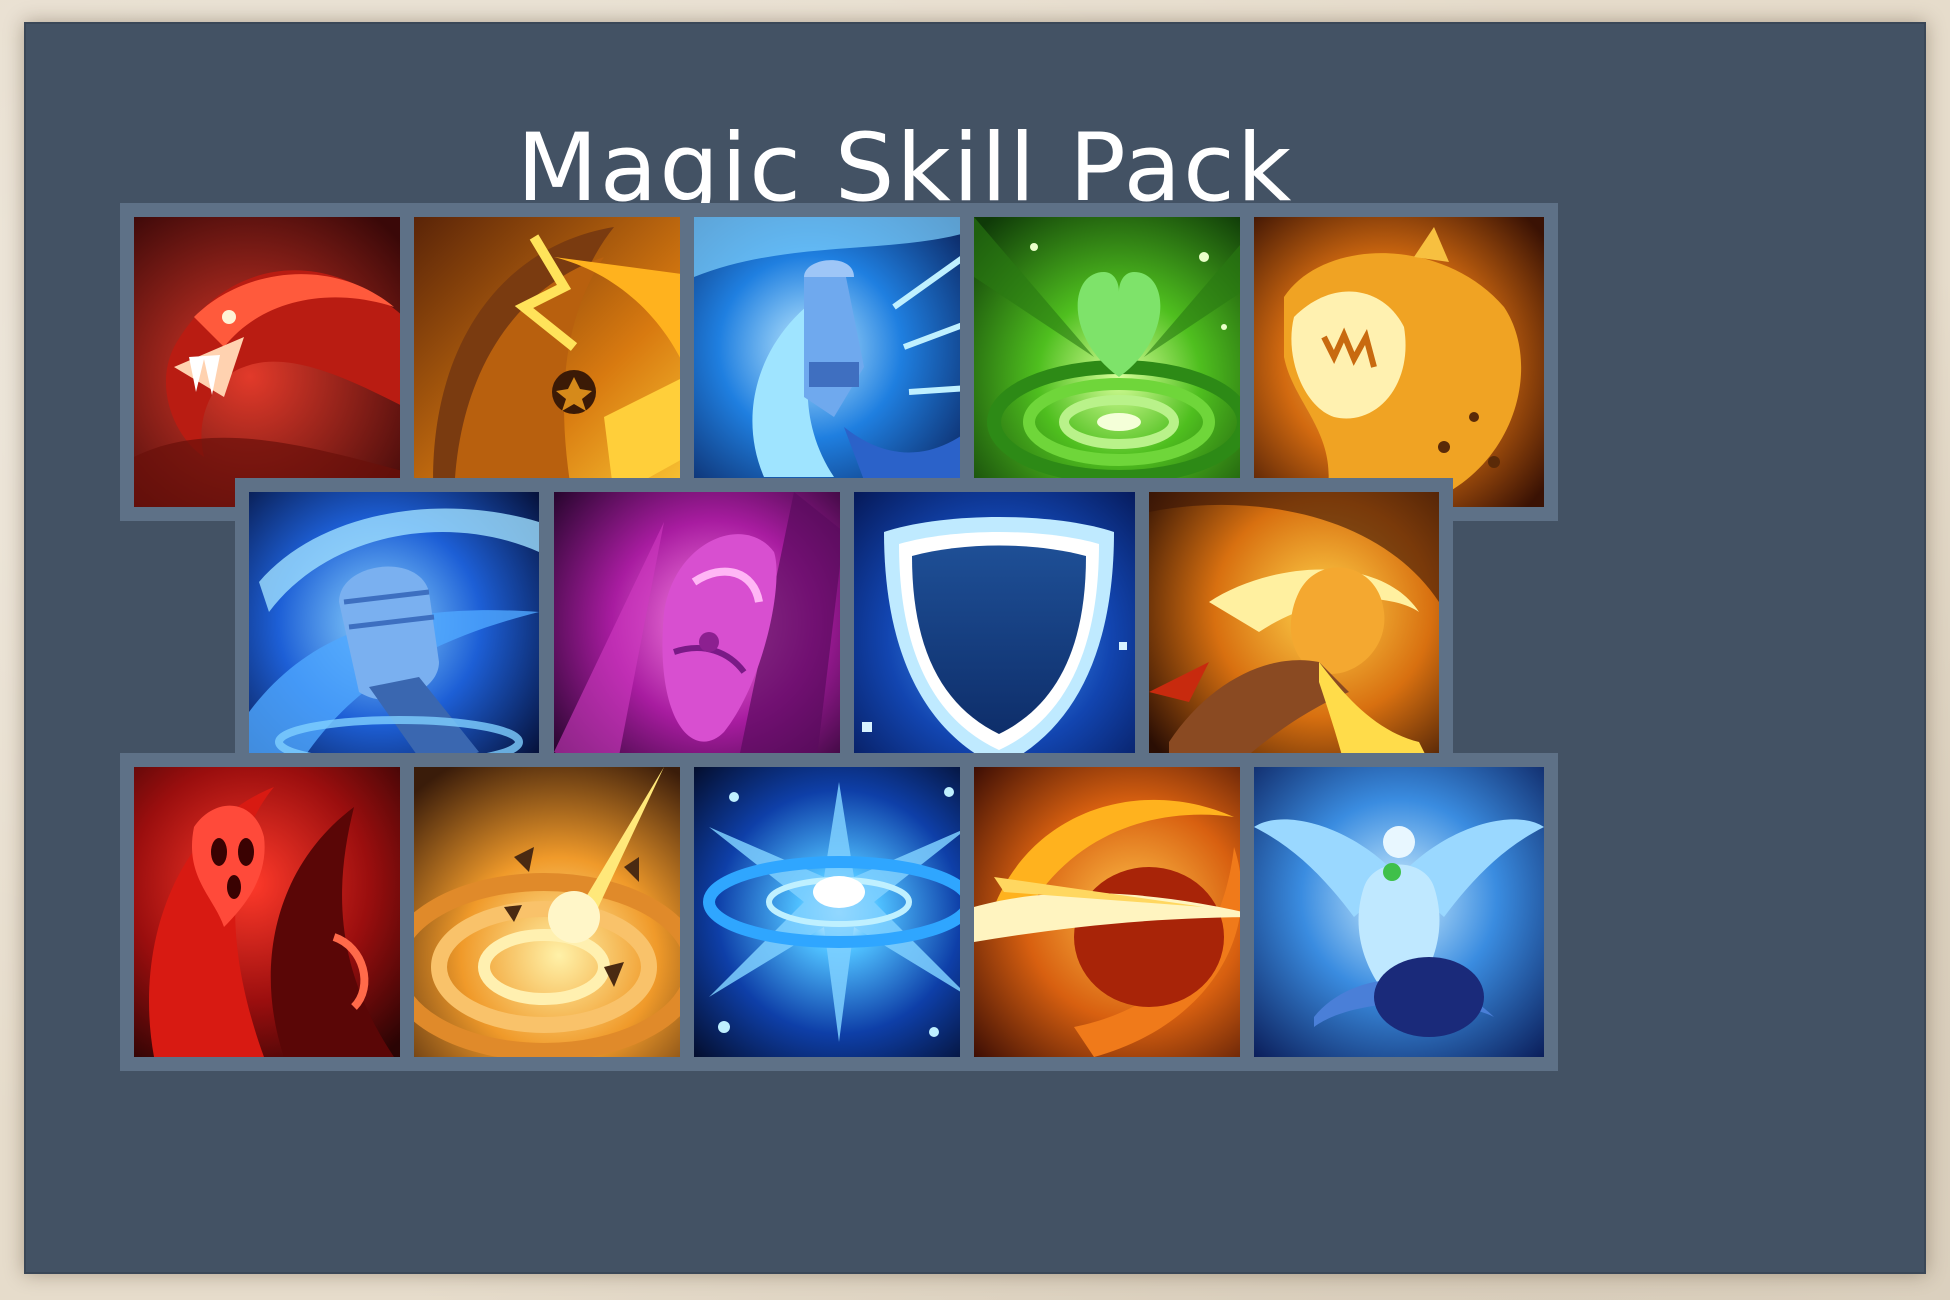 The image size is (1950, 1300). I want to click on arcane-shield-icon, so click(999, 637).